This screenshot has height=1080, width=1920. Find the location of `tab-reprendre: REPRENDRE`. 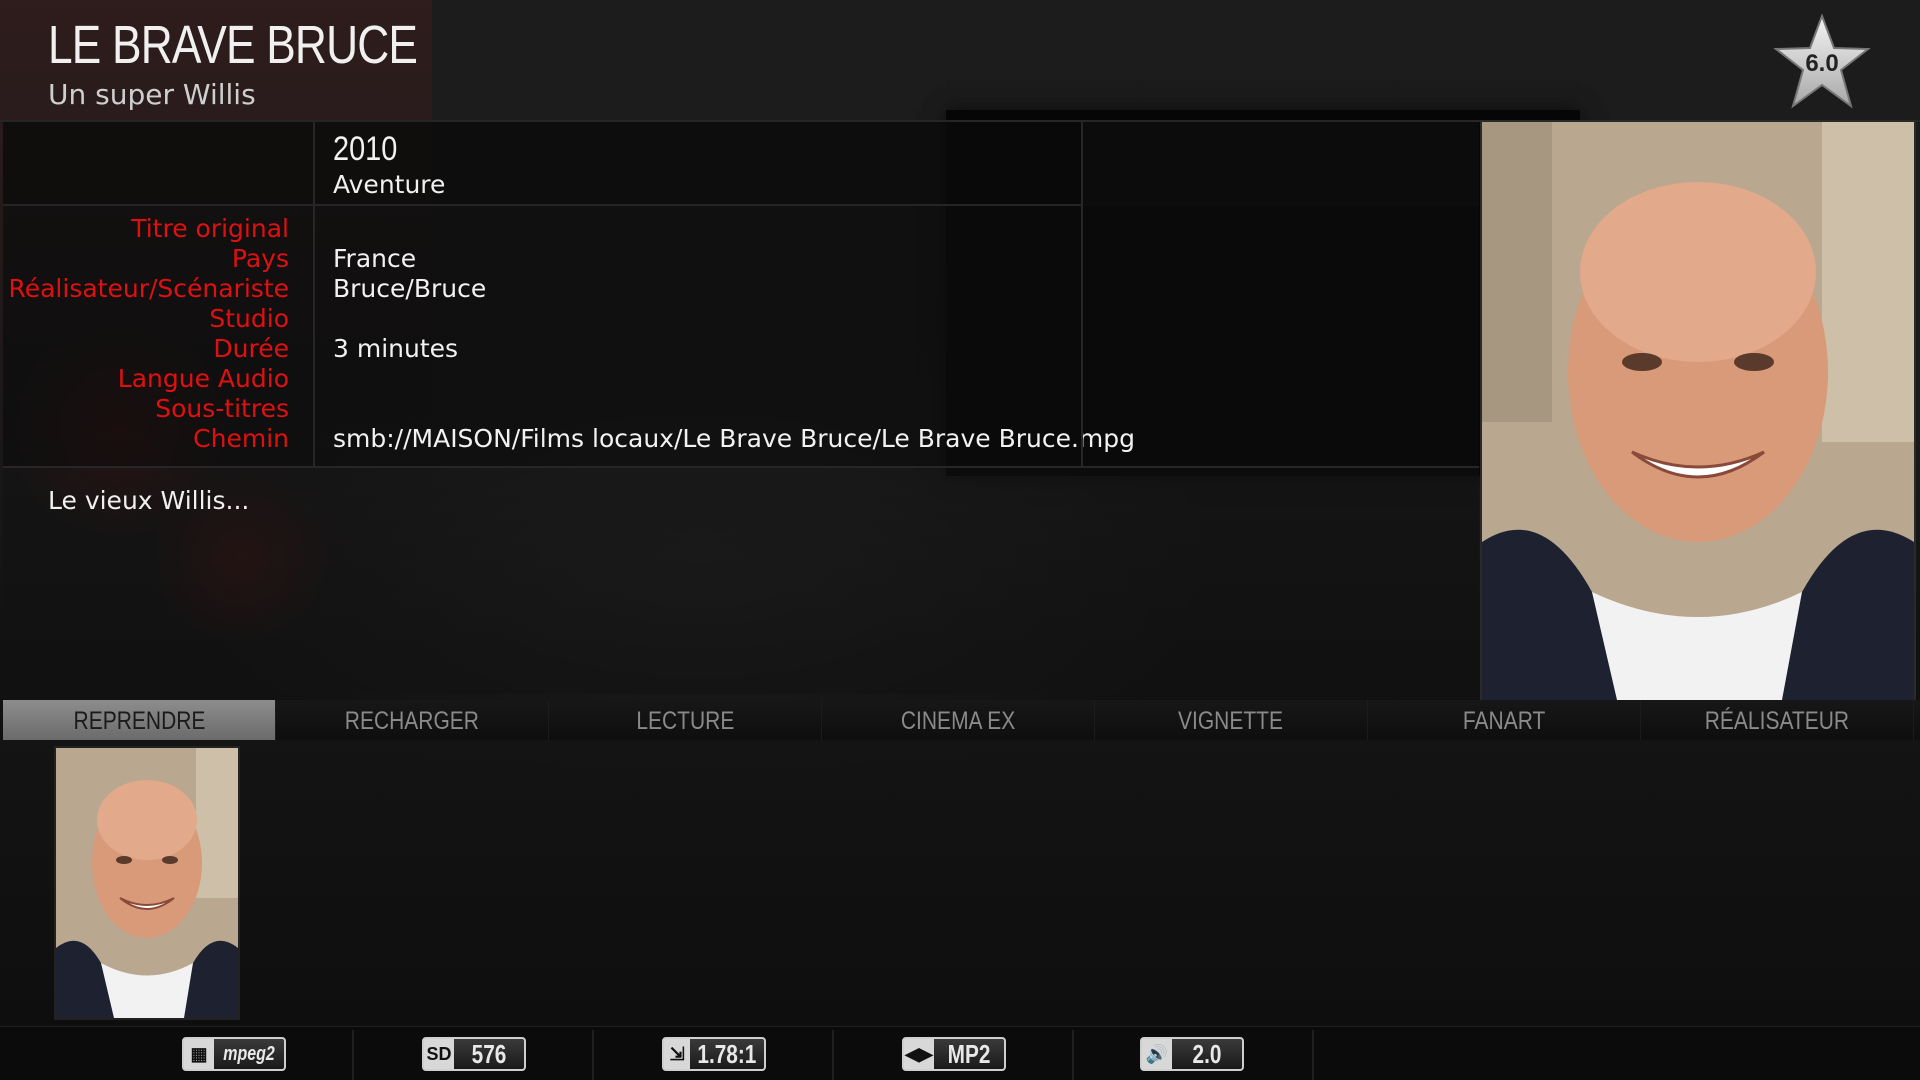

tab-reprendre: REPRENDRE is located at coordinates (139, 720).